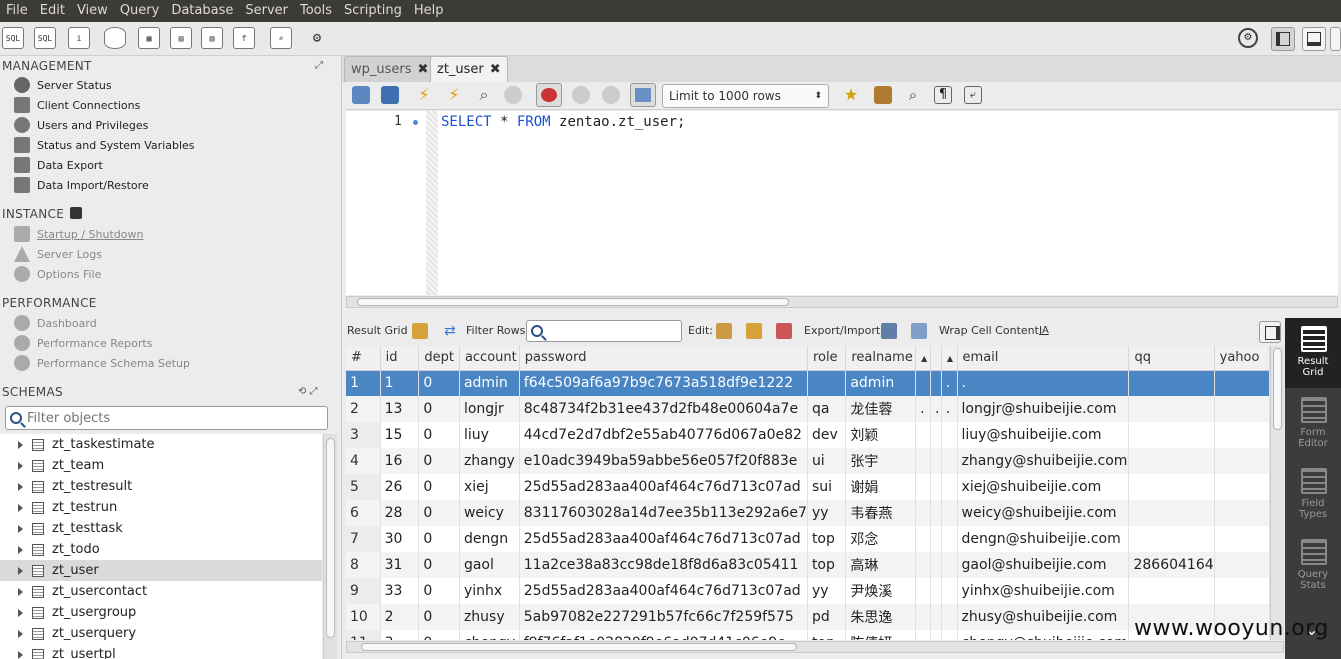 This screenshot has height=659, width=1341. Describe the element at coordinates (827, 435) in the screenshot. I see `table-cell: dev` at that location.